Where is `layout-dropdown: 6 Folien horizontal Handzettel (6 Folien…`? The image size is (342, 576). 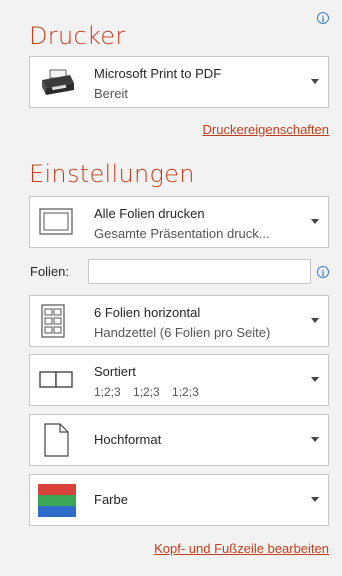
layout-dropdown: 6 Folien horizontal Handzettel (6 Folien… is located at coordinates (179, 321).